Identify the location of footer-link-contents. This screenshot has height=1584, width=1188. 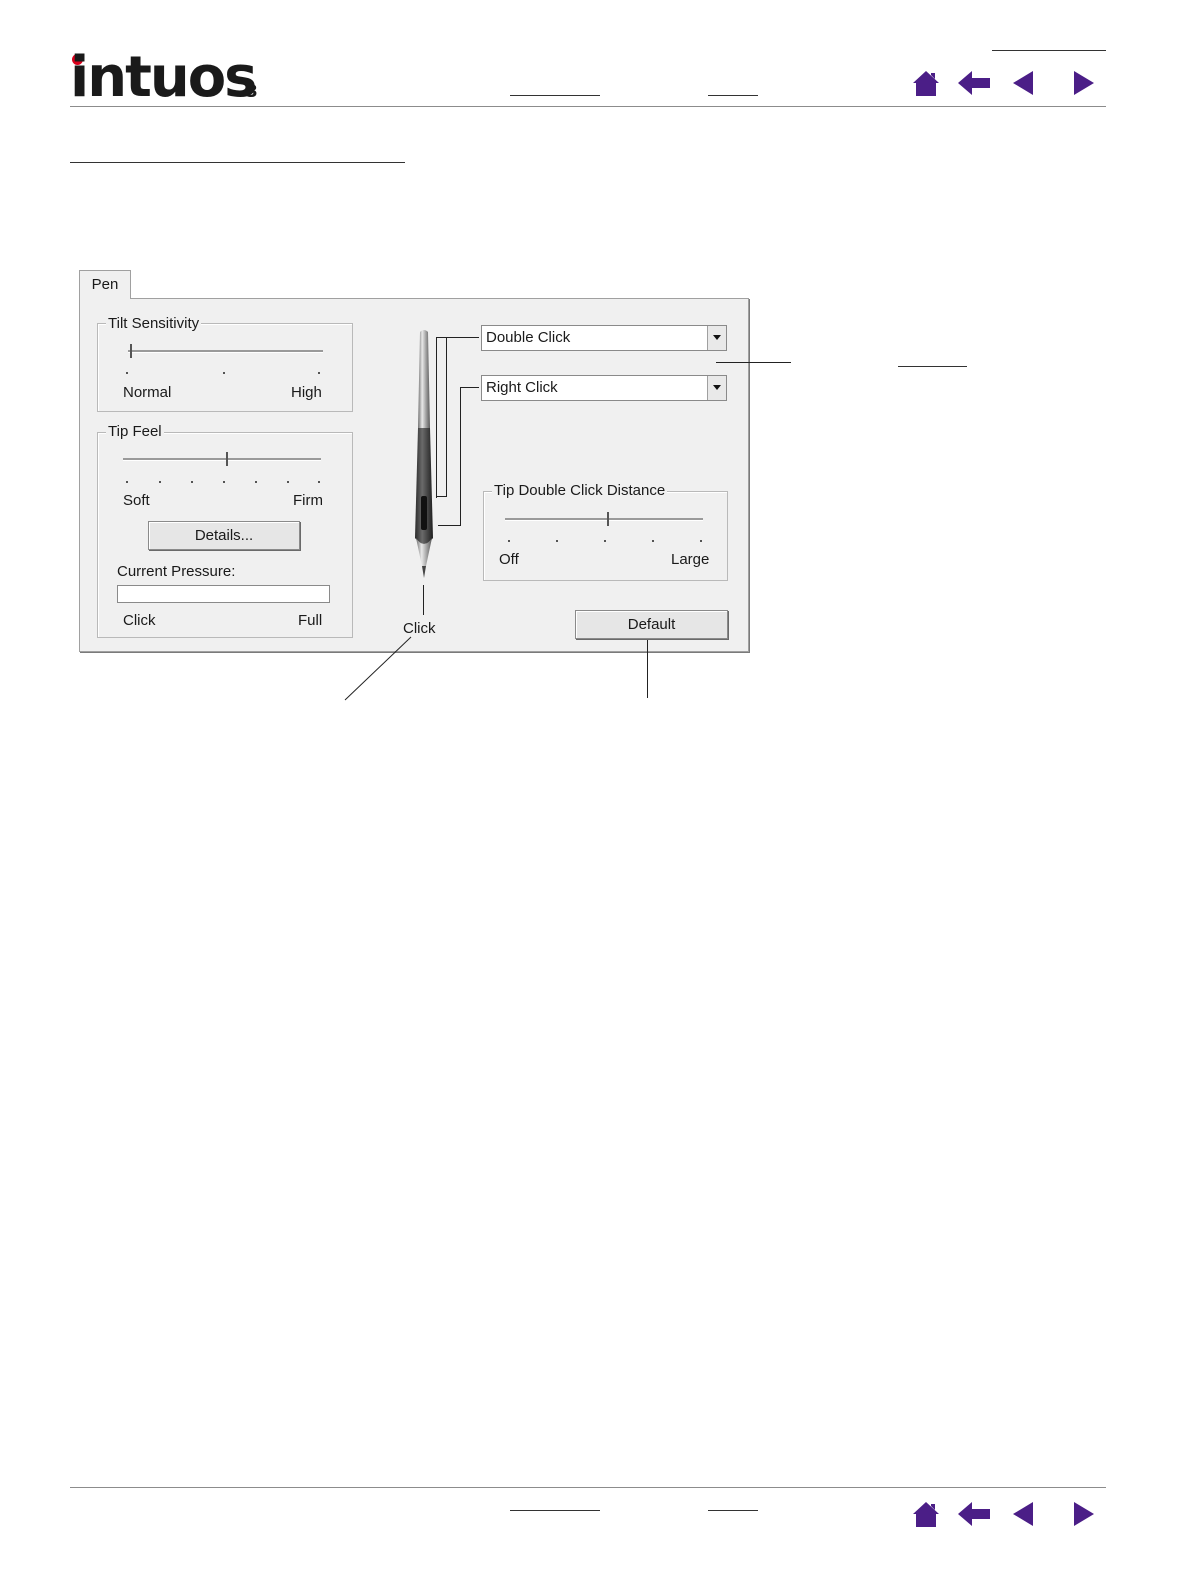
(555, 1510).